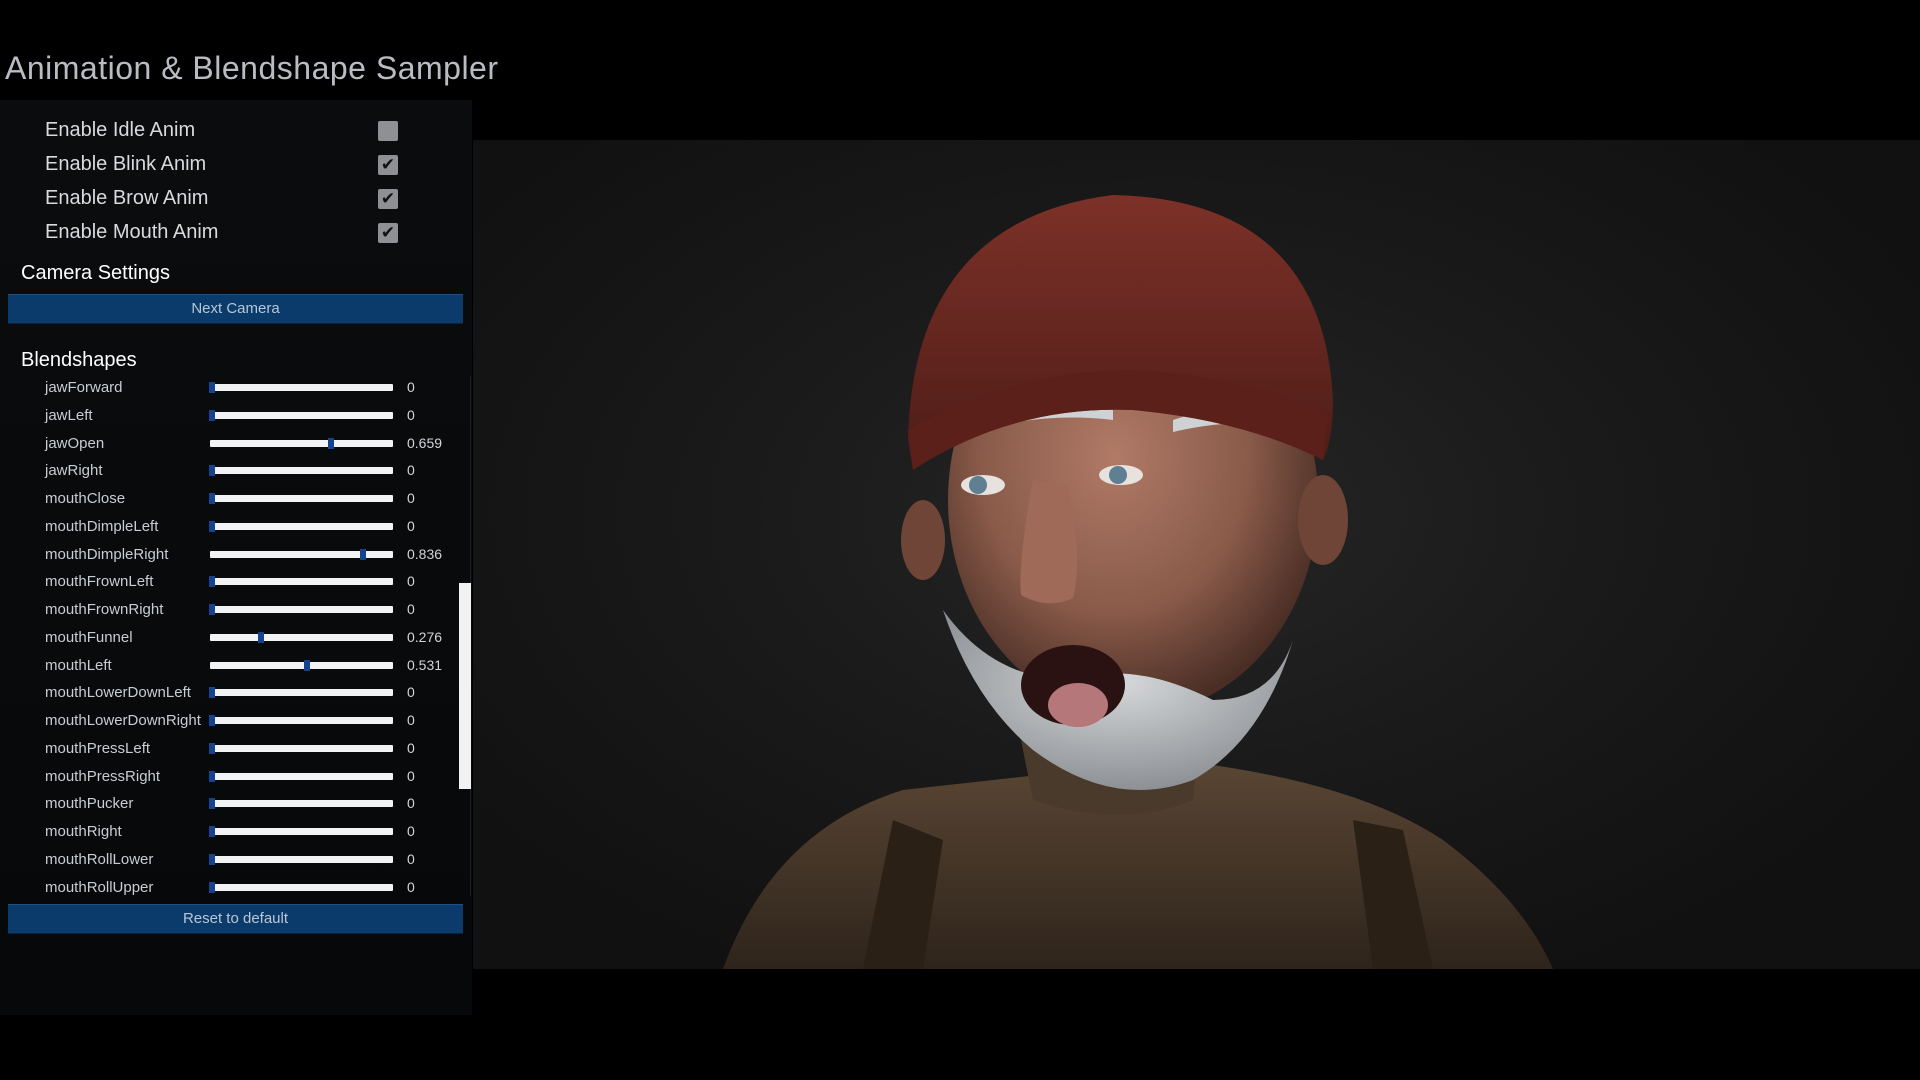 This screenshot has height=1080, width=1920. I want to click on blendshape-label: mouthPressLeft, so click(98, 748).